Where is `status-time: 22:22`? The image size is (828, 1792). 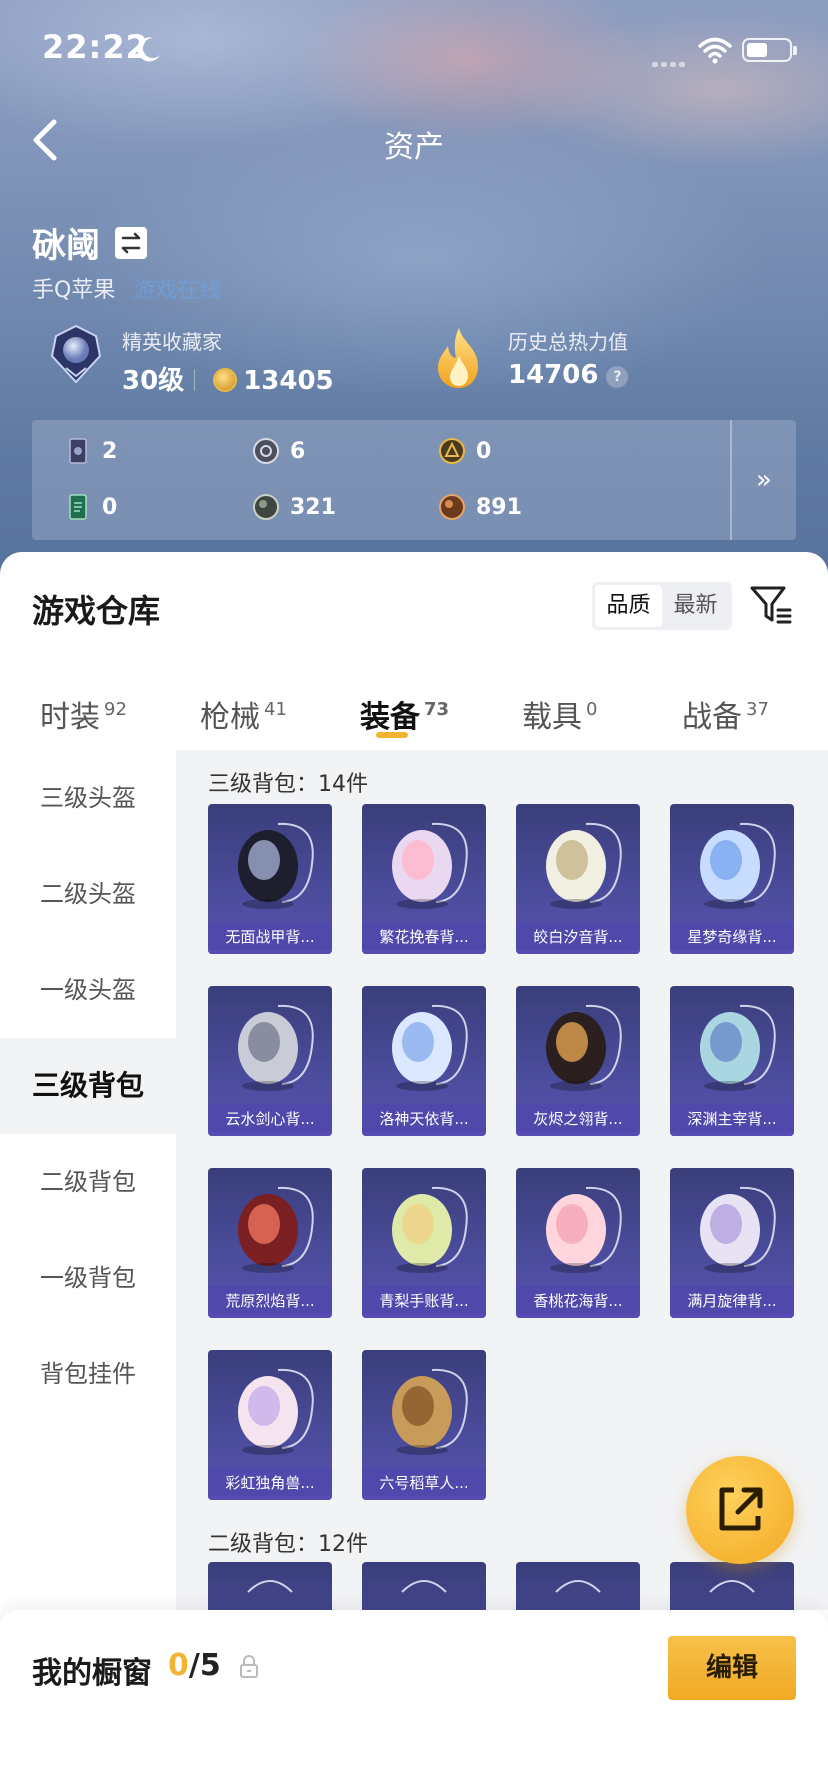
status-time: 22:22 is located at coordinates (95, 47).